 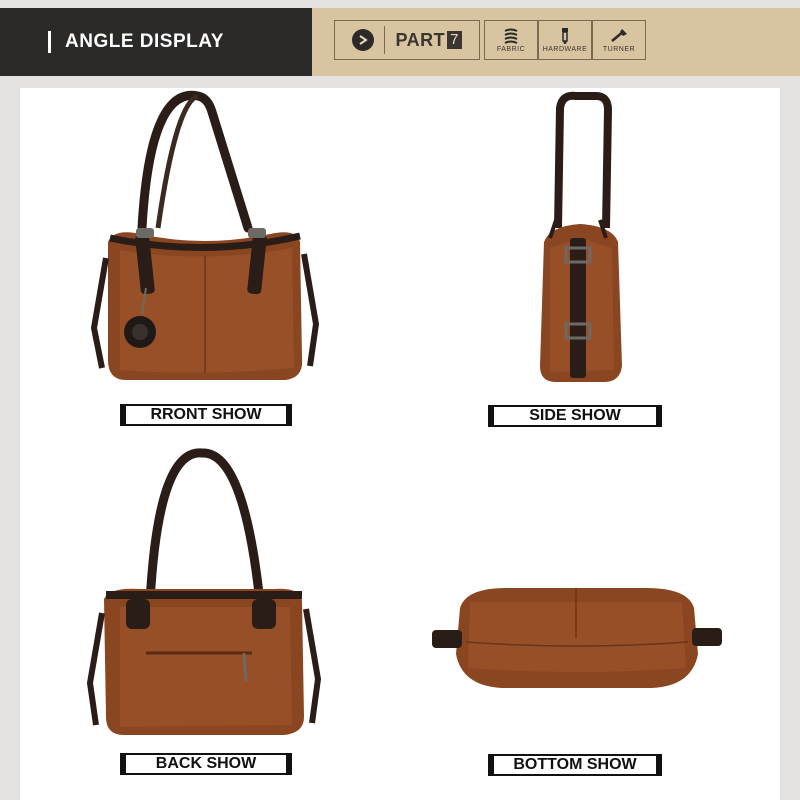 What do you see at coordinates (619, 35) in the screenshot?
I see `brush-icon` at bounding box center [619, 35].